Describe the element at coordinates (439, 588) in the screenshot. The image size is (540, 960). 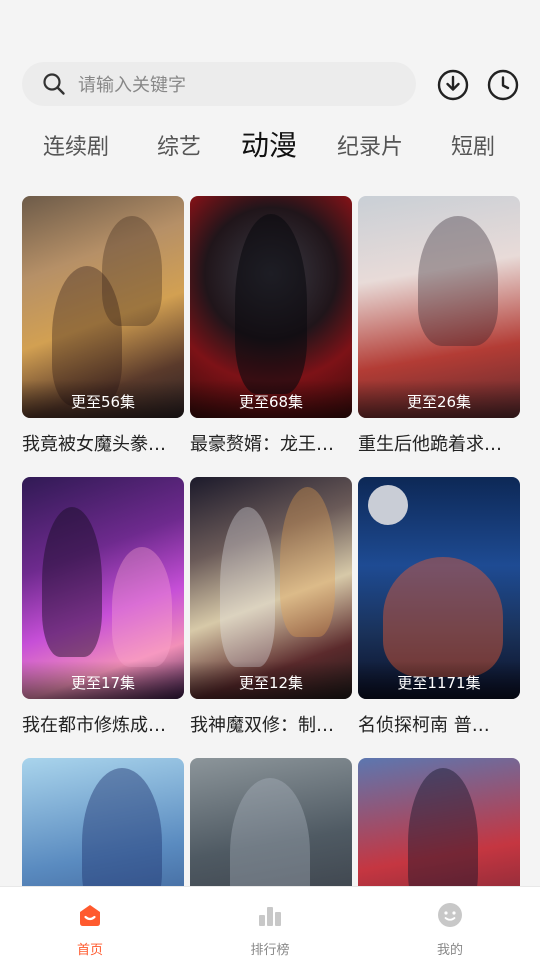
I see `video-cover: 更至1171集` at that location.